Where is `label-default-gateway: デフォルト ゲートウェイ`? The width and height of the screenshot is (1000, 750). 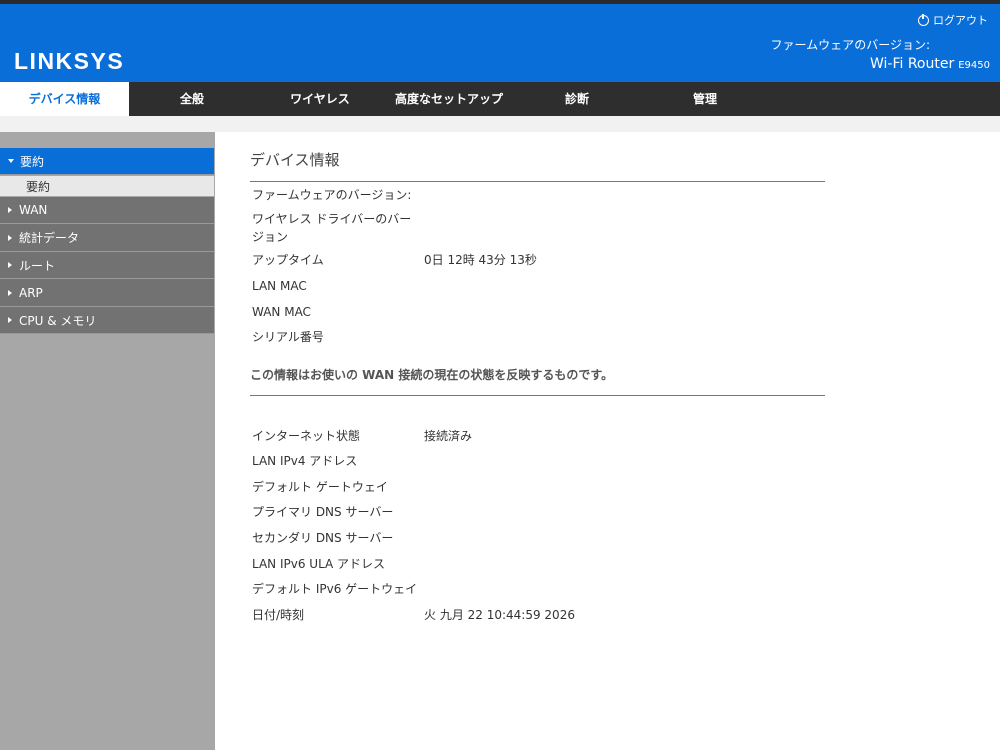 label-default-gateway: デフォルト ゲートウェイ is located at coordinates (320, 487).